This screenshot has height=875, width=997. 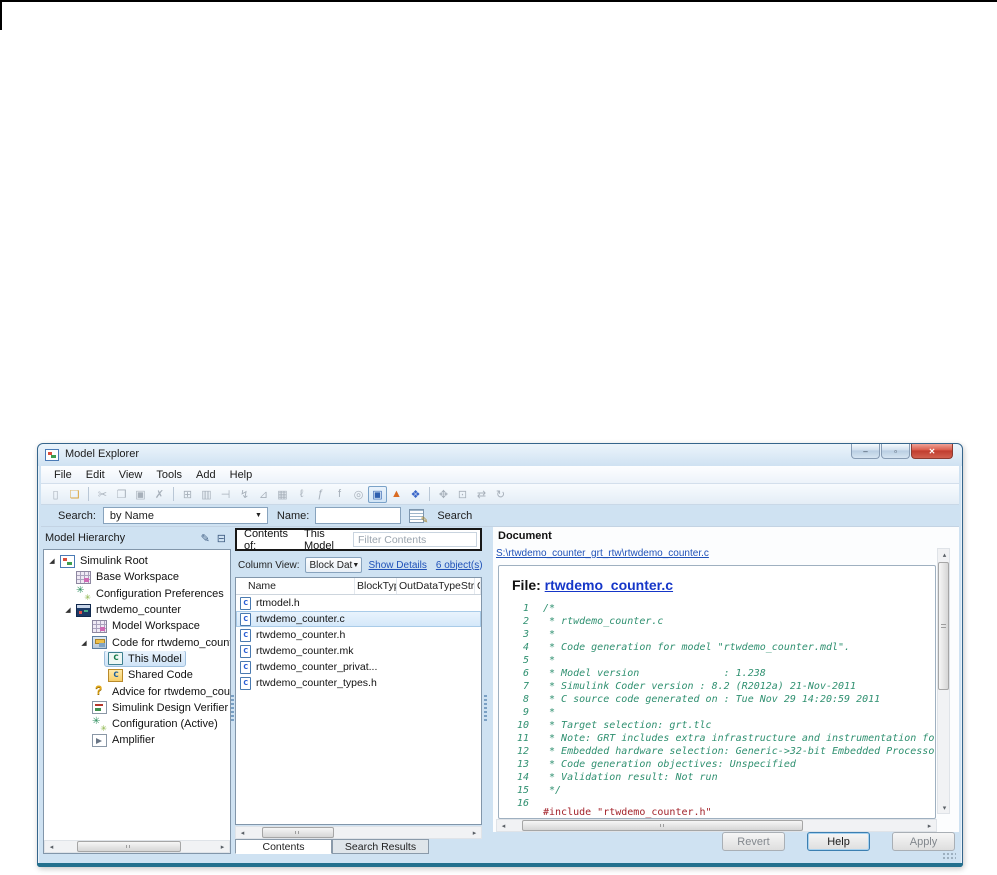 I want to click on menu-edit: Edit, so click(x=95, y=475).